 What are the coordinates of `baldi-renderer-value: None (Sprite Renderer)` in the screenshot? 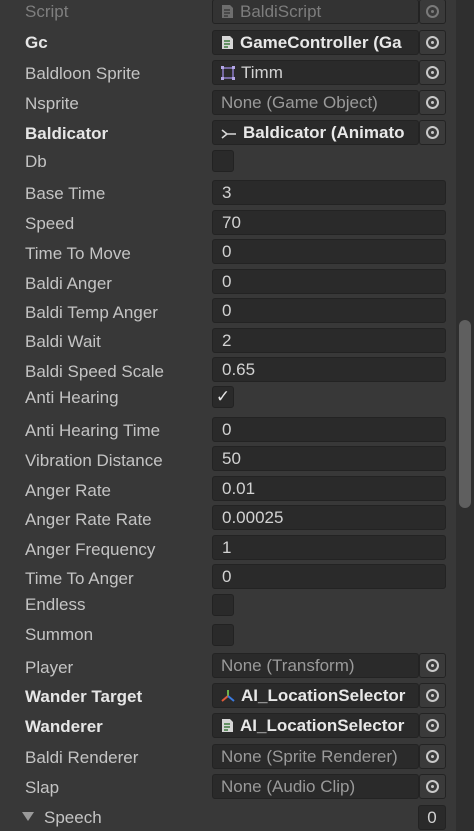 It's located at (309, 756).